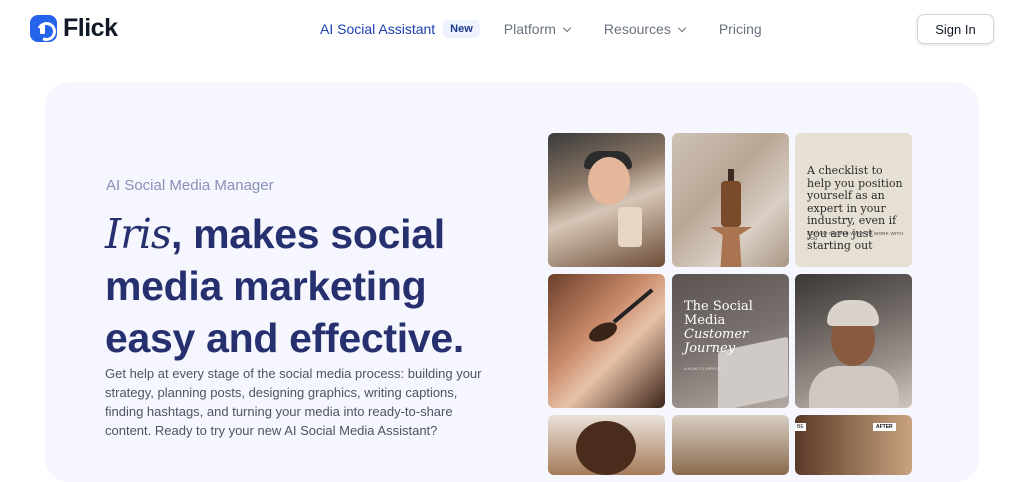  Describe the element at coordinates (606, 448) in the screenshot. I see `hair-shape` at that location.